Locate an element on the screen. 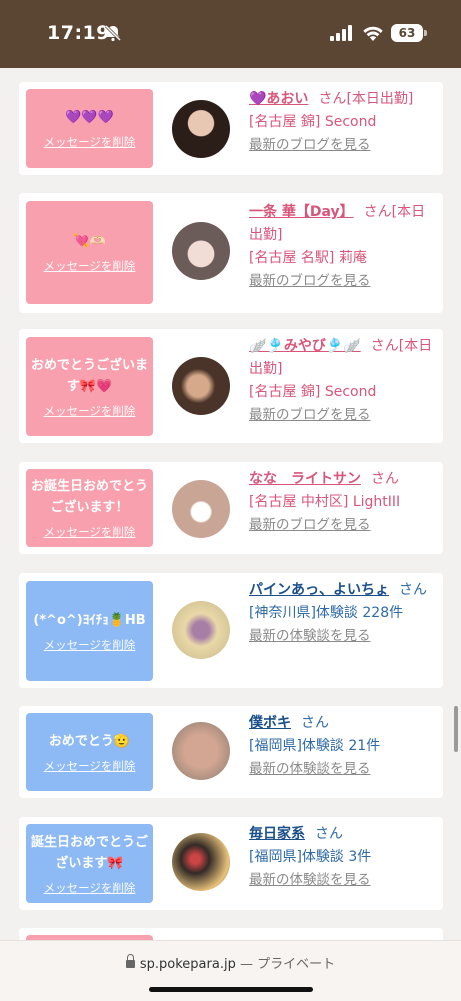 The image size is (461, 1001). lock-icon is located at coordinates (130, 961).